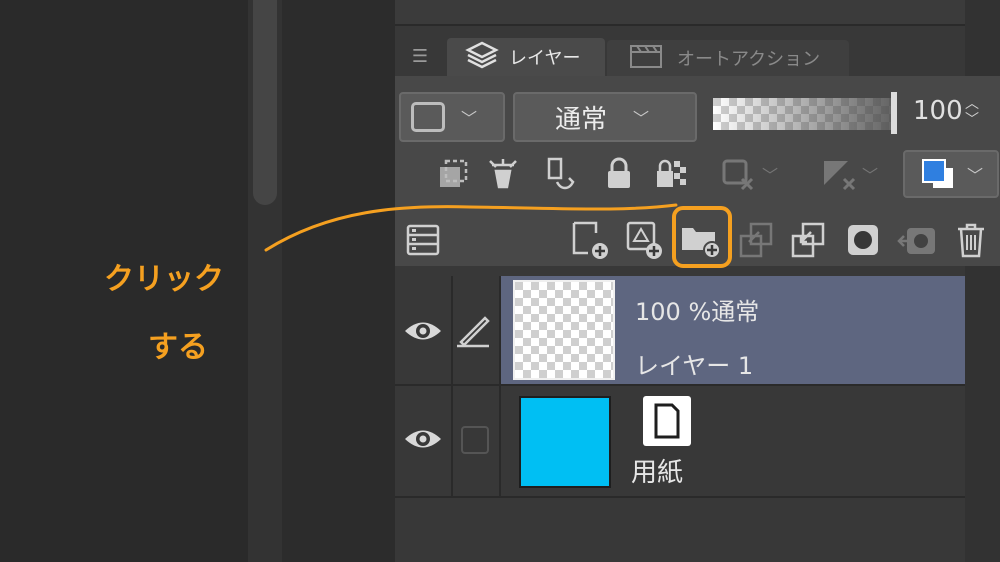  What do you see at coordinates (471, 227) in the screenshot?
I see `annotation-arrow-line` at bounding box center [471, 227].